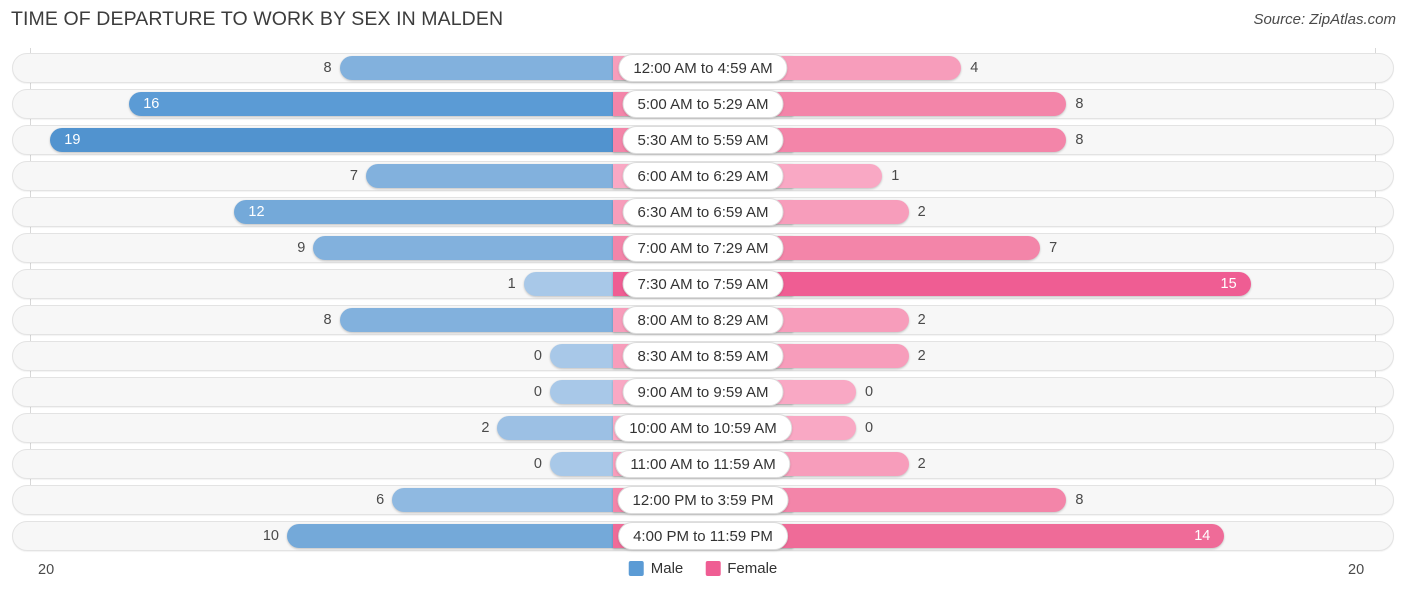  I want to click on bar-value-male: 10, so click(270, 536).